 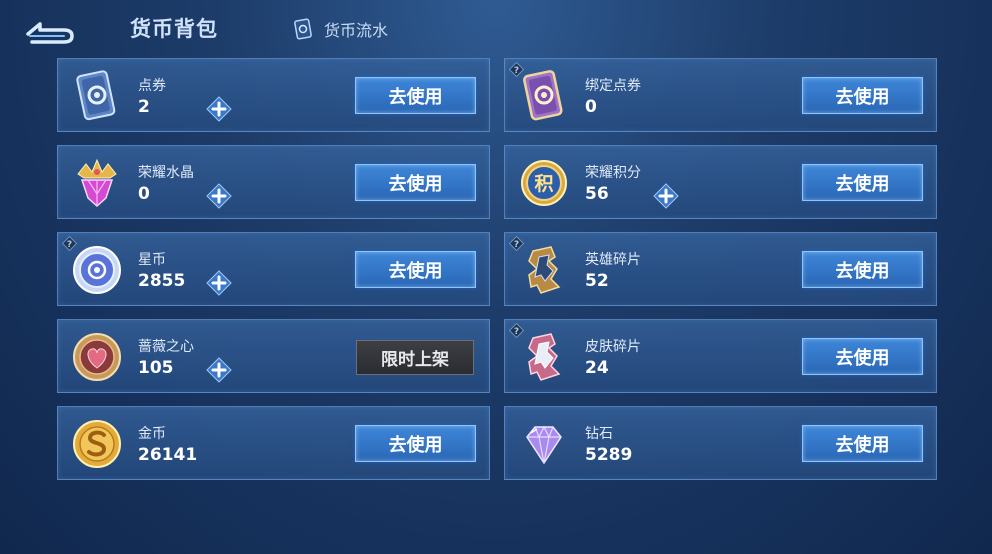 I want to click on use-skin-shard-button: 去使用, so click(x=862, y=356).